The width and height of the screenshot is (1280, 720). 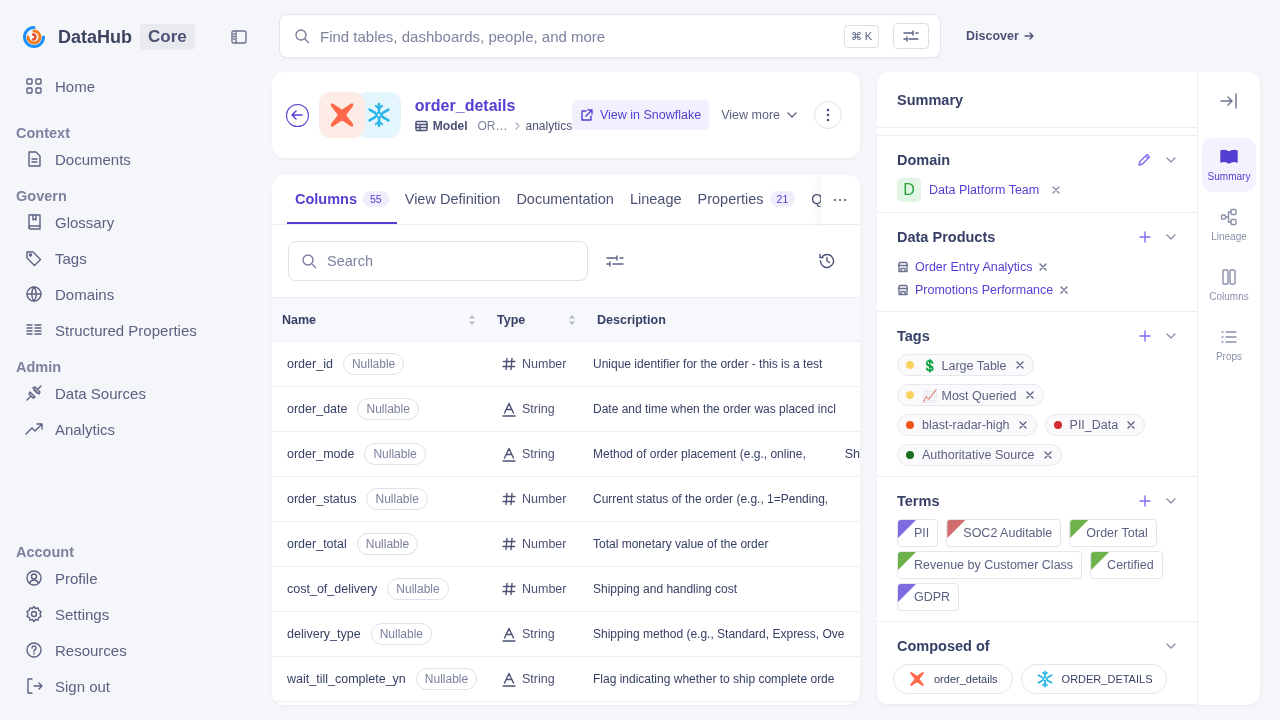 What do you see at coordinates (346, 679) in the screenshot?
I see `column-name: wait_till_complete_yn` at bounding box center [346, 679].